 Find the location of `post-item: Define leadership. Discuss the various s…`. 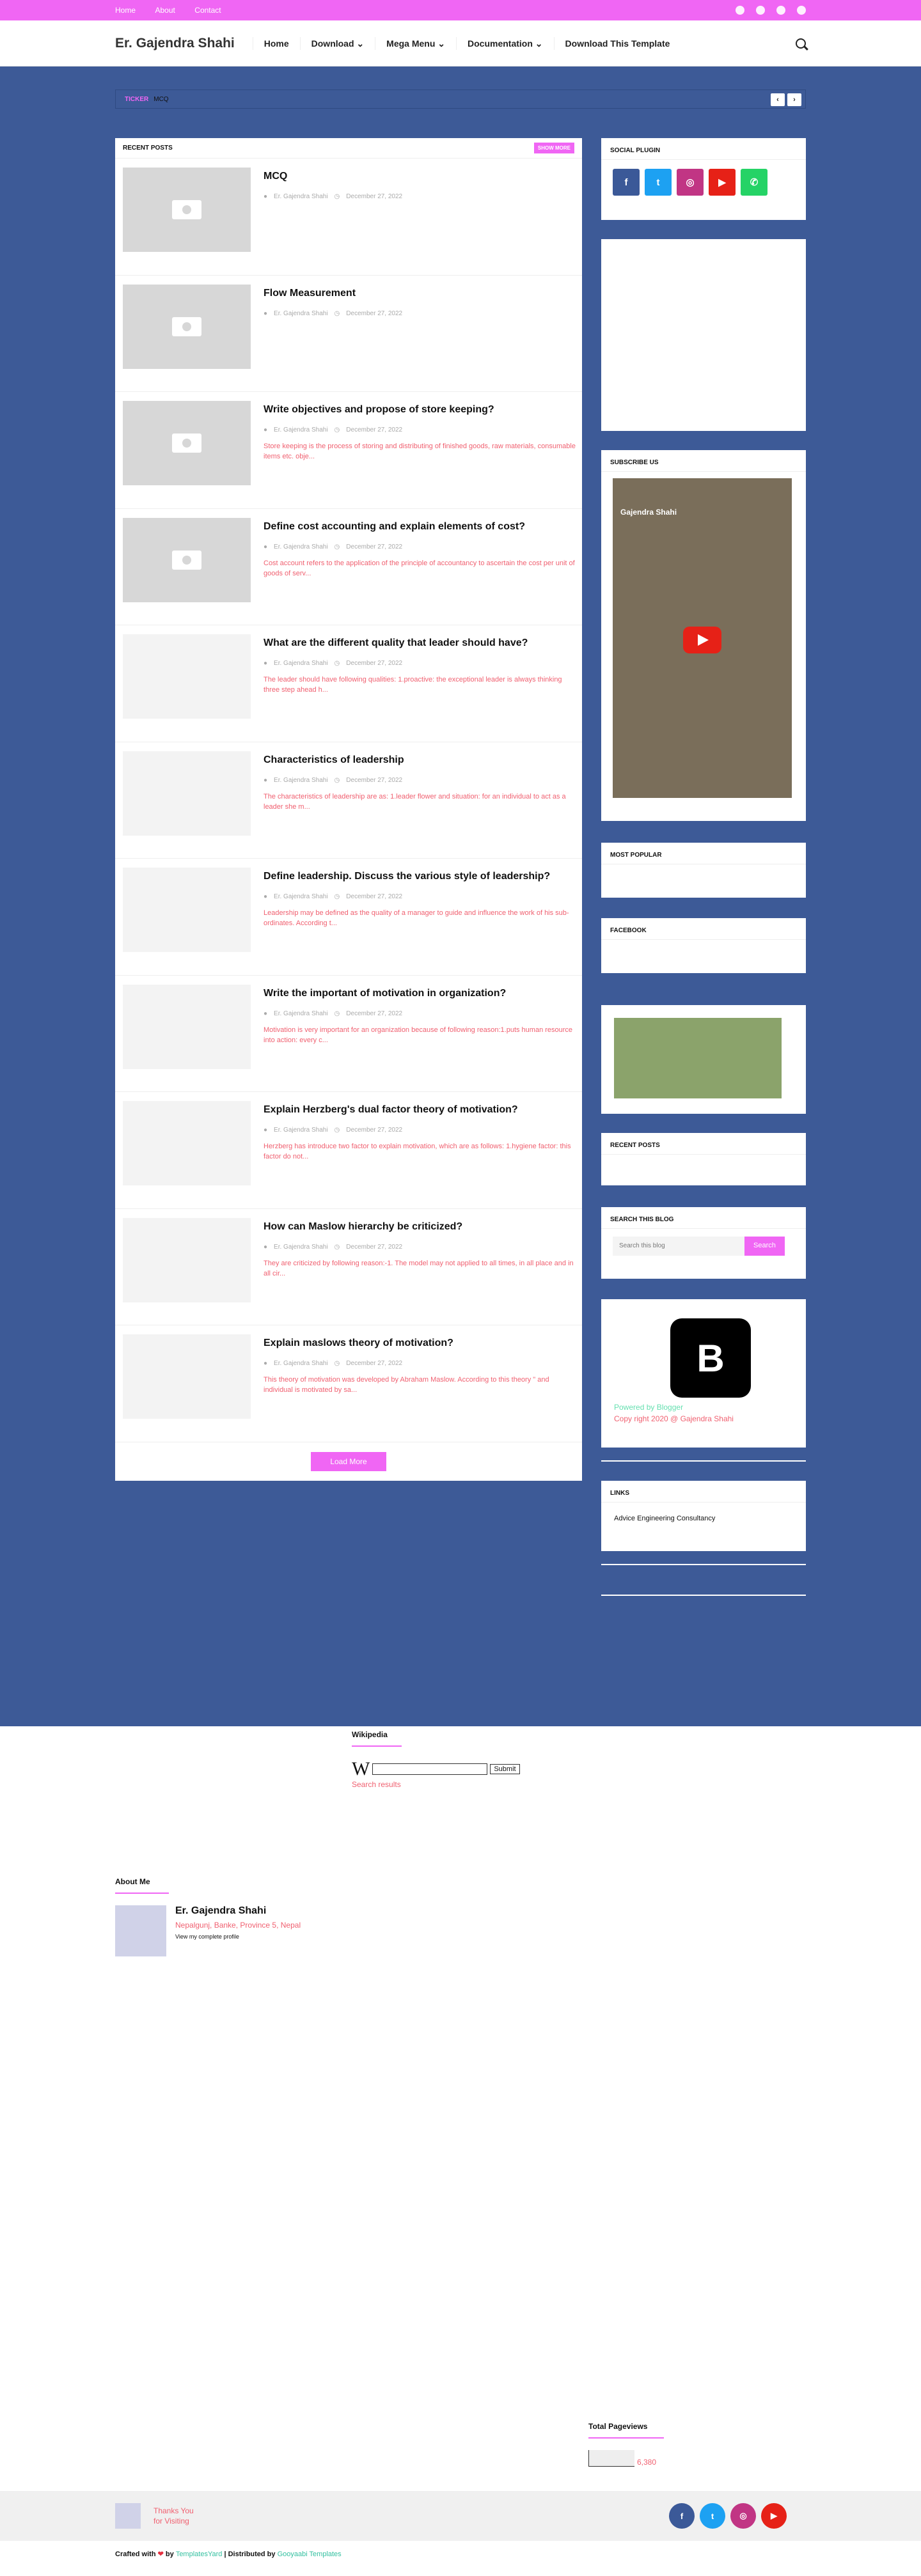

post-item: Define leadership. Discuss the various s… is located at coordinates (348, 917).